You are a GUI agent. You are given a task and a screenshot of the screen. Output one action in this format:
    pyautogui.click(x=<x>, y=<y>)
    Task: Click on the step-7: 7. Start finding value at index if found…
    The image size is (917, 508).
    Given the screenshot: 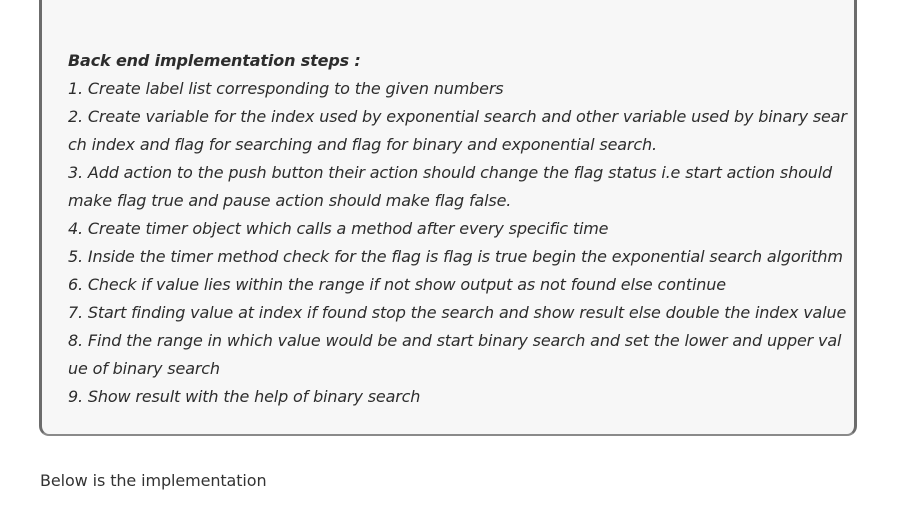 What is the action you would take?
    pyautogui.click(x=457, y=312)
    